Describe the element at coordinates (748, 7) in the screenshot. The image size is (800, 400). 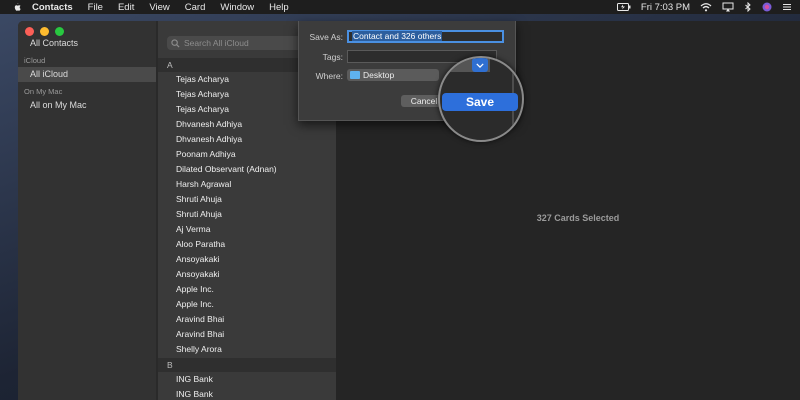
I see `bluetooth-icon` at that location.